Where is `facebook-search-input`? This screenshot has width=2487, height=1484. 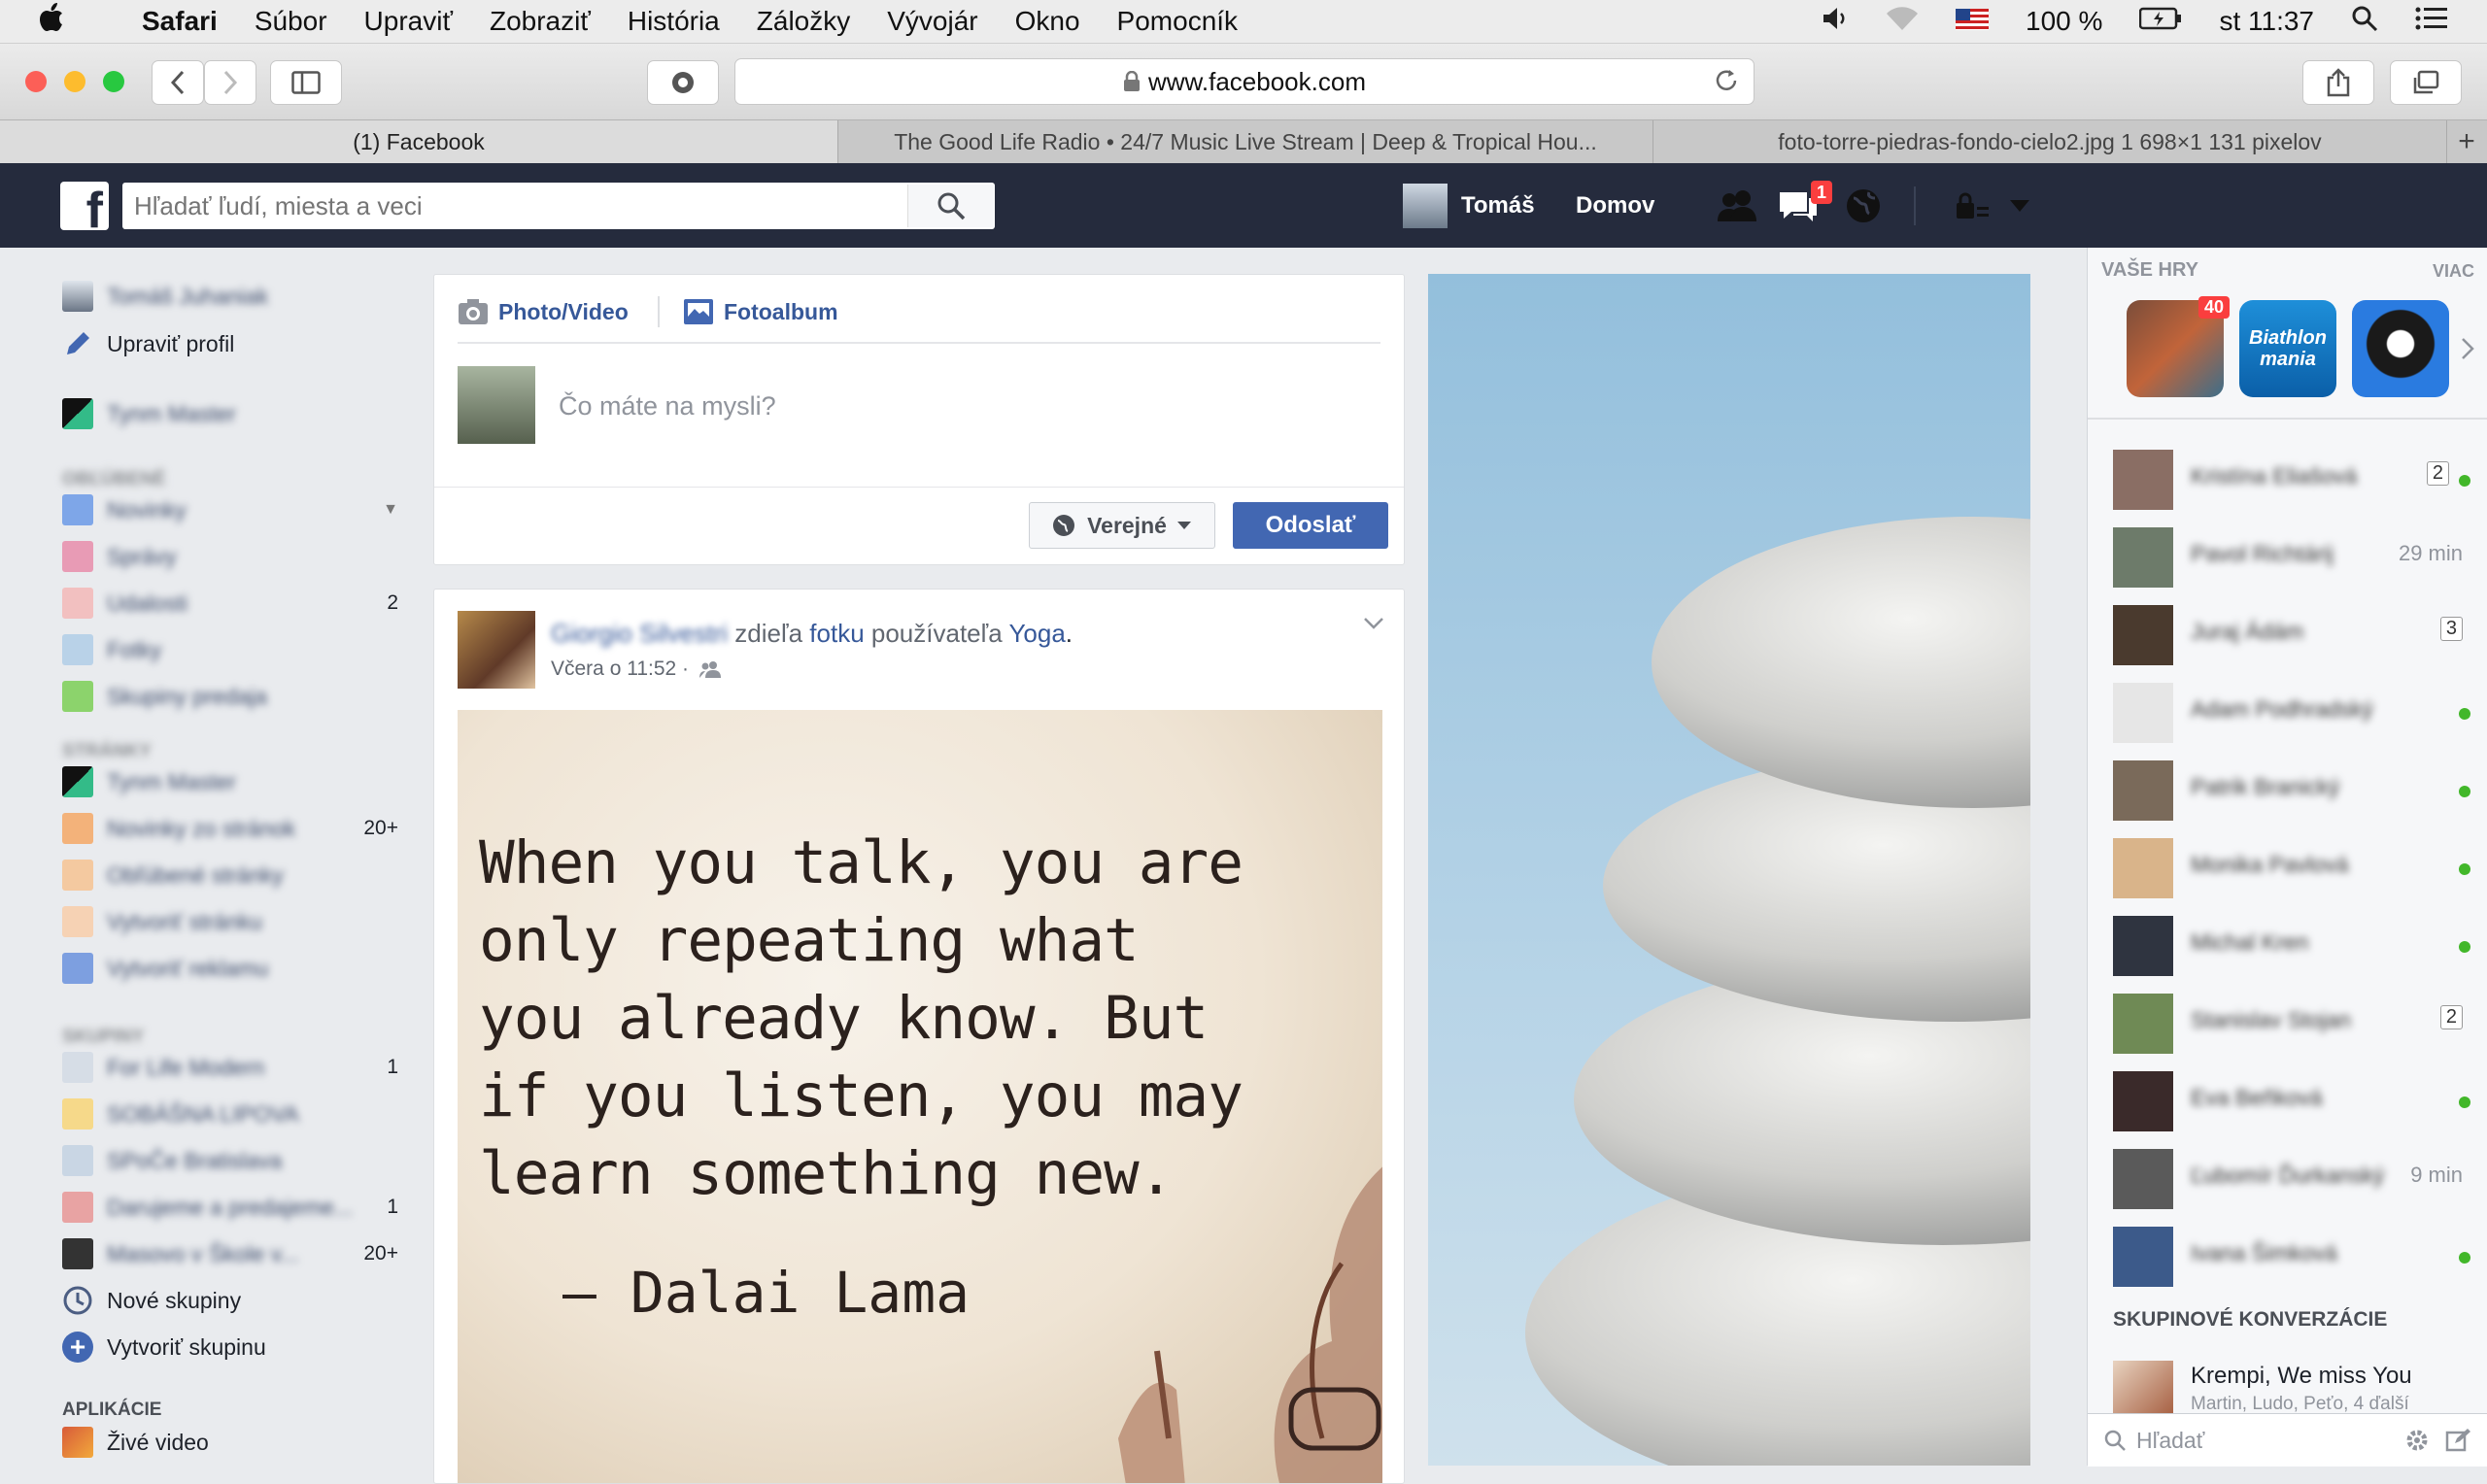 facebook-search-input is located at coordinates (558, 206).